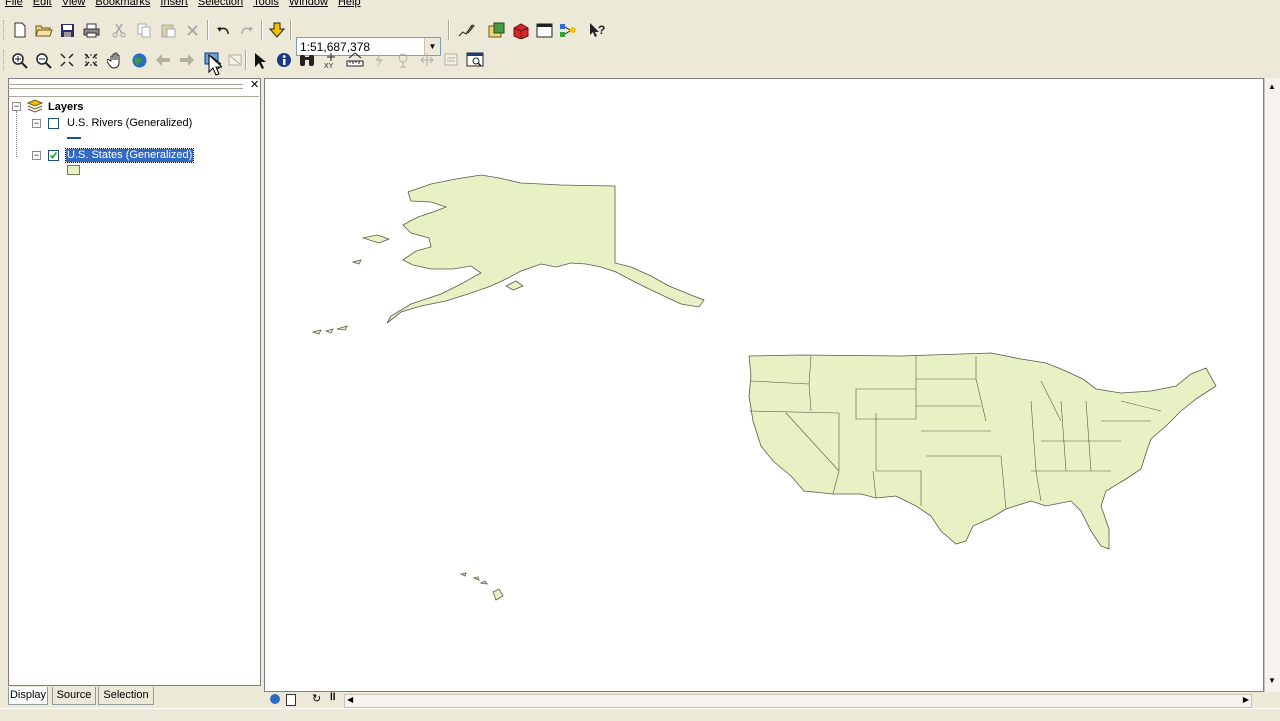 The height and width of the screenshot is (721, 1280). What do you see at coordinates (597, 30) in the screenshot?
I see `whats-this-icon: ?` at bounding box center [597, 30].